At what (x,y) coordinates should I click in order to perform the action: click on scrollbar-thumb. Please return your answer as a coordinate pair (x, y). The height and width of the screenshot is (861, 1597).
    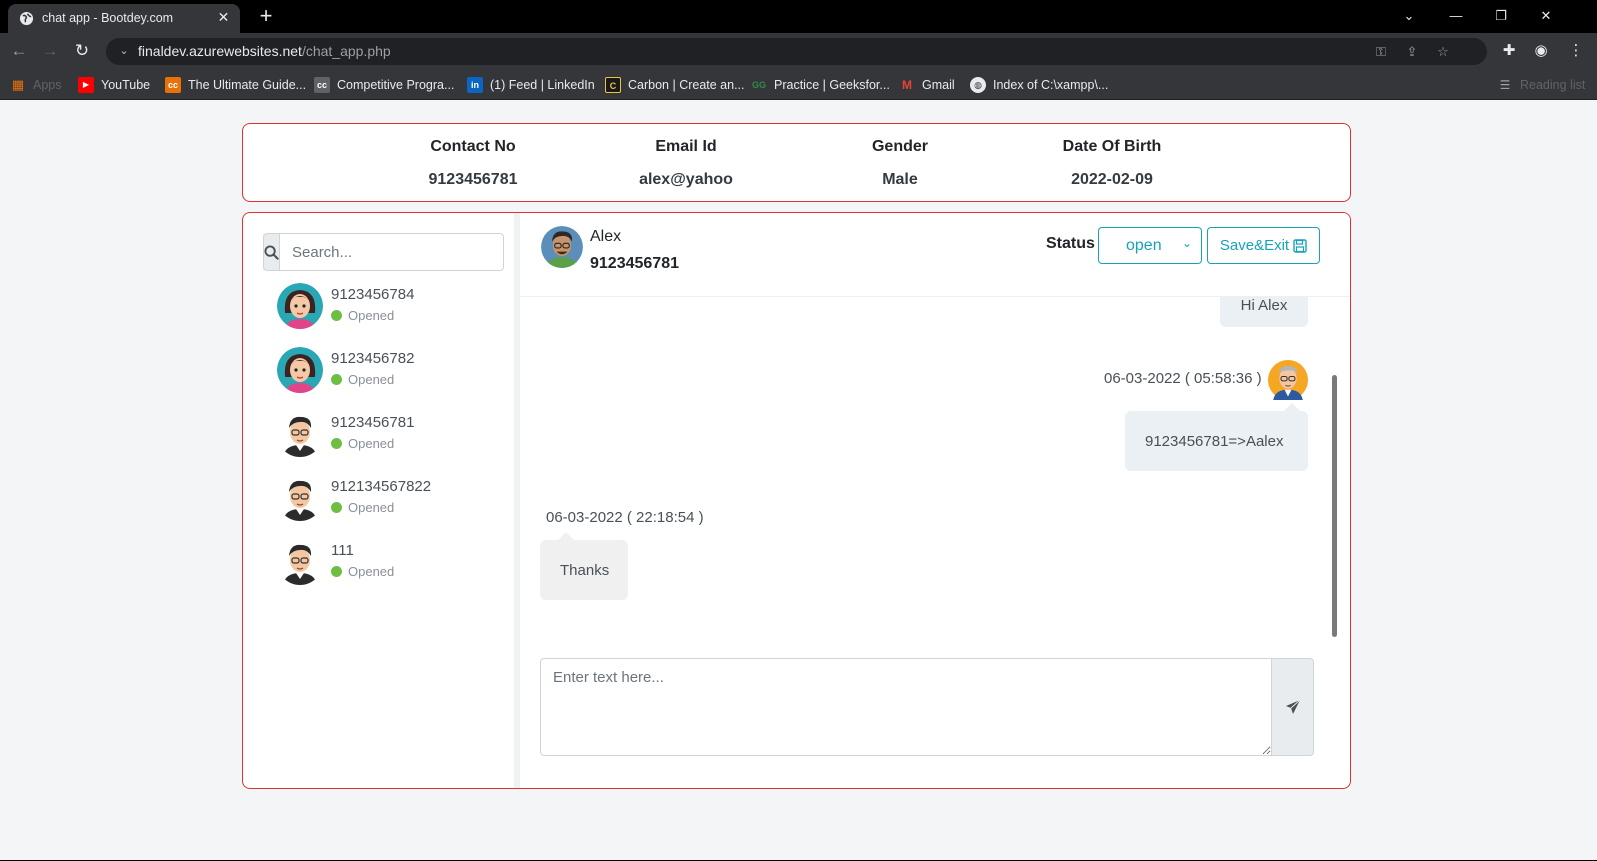
    Looking at the image, I should click on (1334, 506).